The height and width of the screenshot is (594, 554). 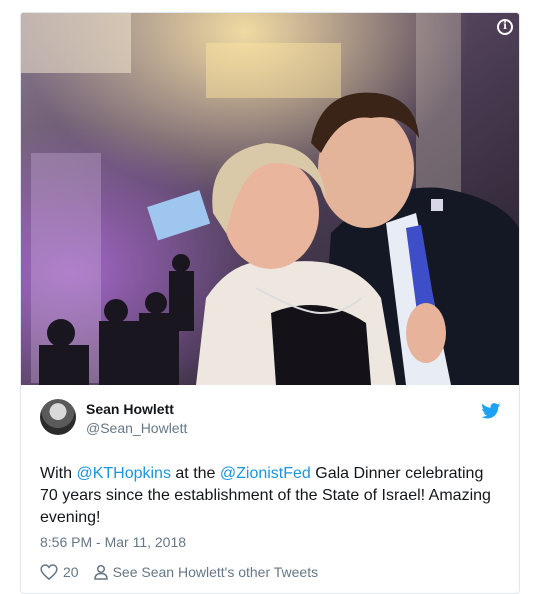 I want to click on tweet-actions: 20 See Sean Howlett's other Tweets, so click(x=179, y=572).